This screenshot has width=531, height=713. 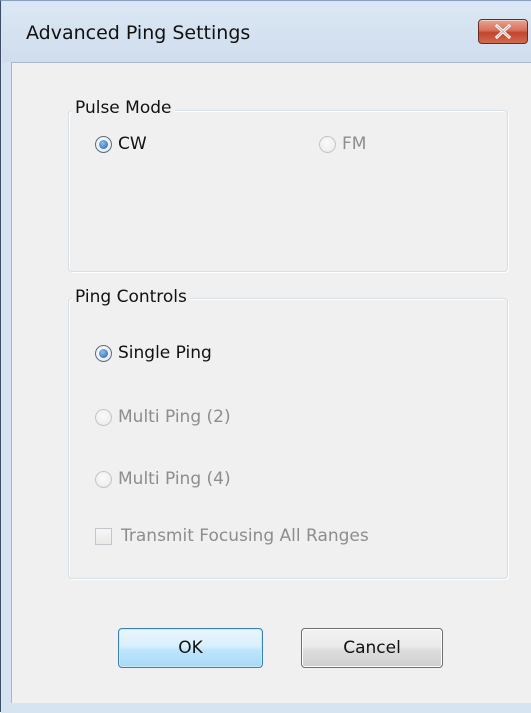 What do you see at coordinates (174, 479) in the screenshot?
I see `multi-ping-4-radio-label: Multi Ping (4)` at bounding box center [174, 479].